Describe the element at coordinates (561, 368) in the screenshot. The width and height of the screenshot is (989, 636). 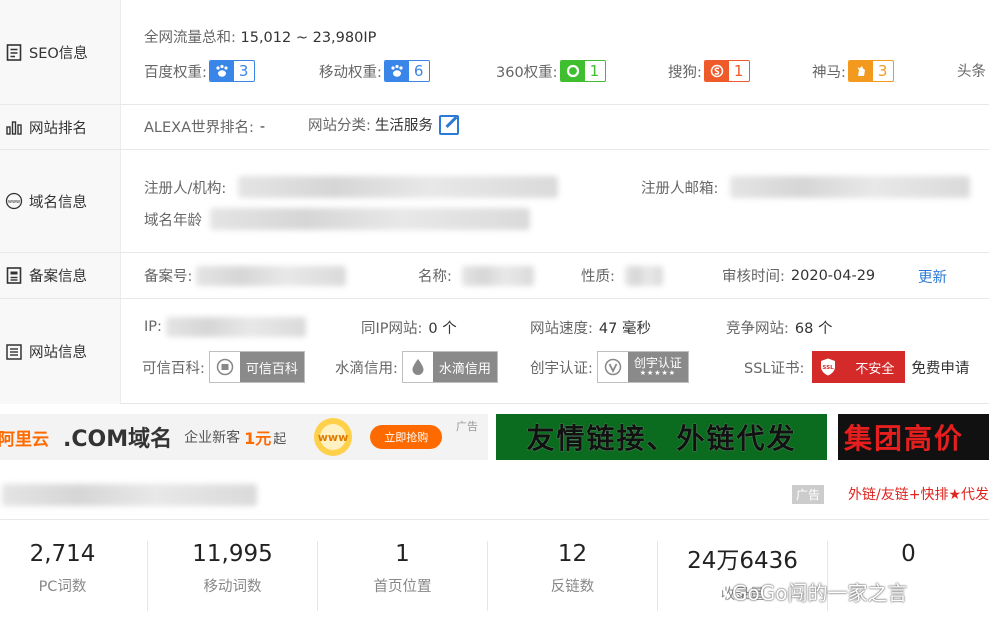
I see `chuangyu-label: 创宇认证:` at that location.